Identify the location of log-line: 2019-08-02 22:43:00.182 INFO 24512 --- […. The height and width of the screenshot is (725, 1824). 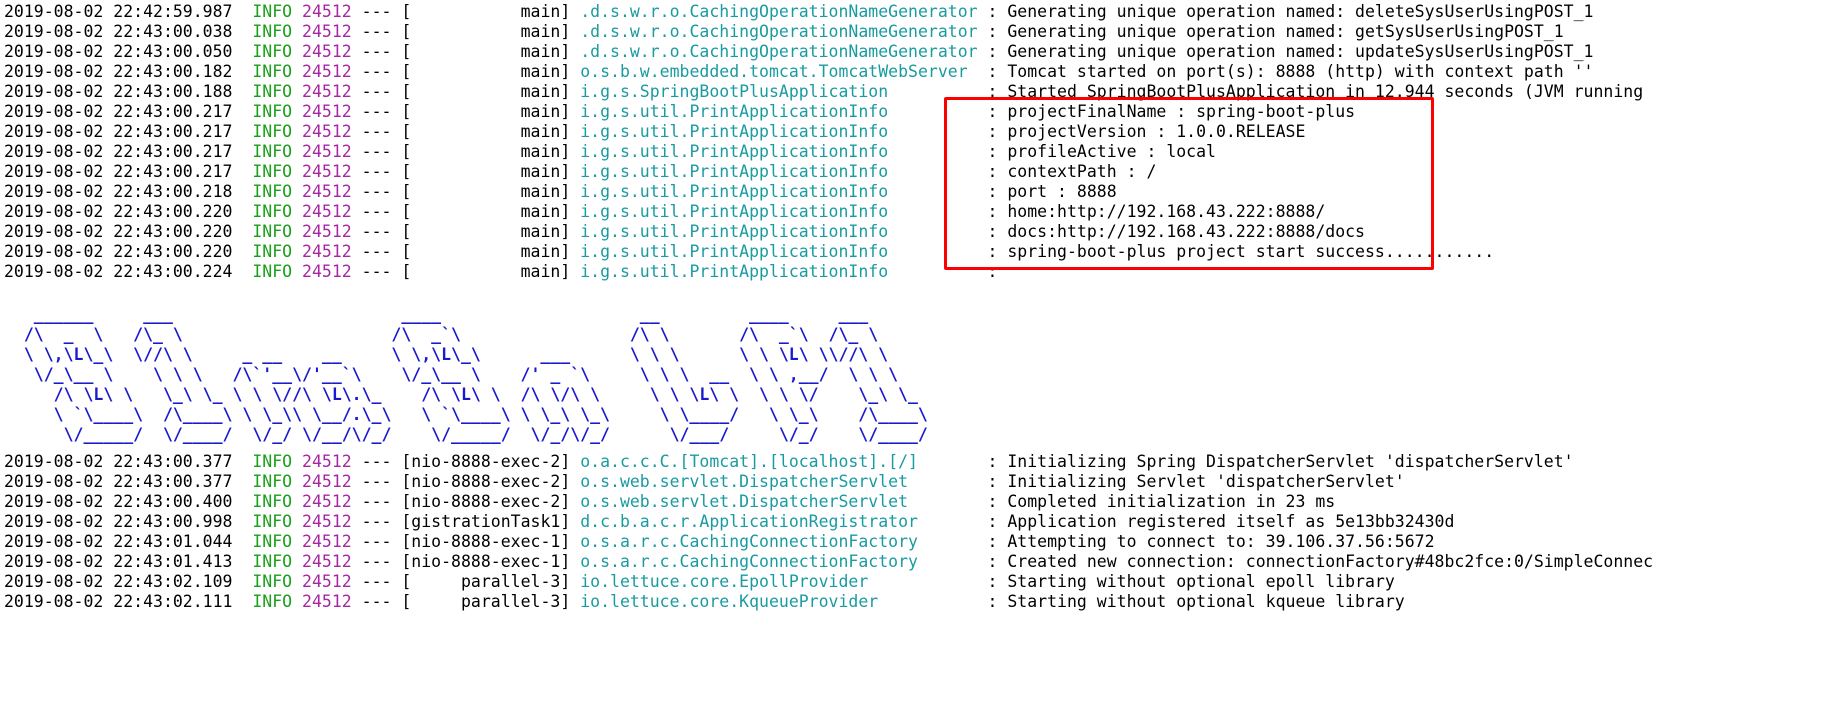
(912, 72).